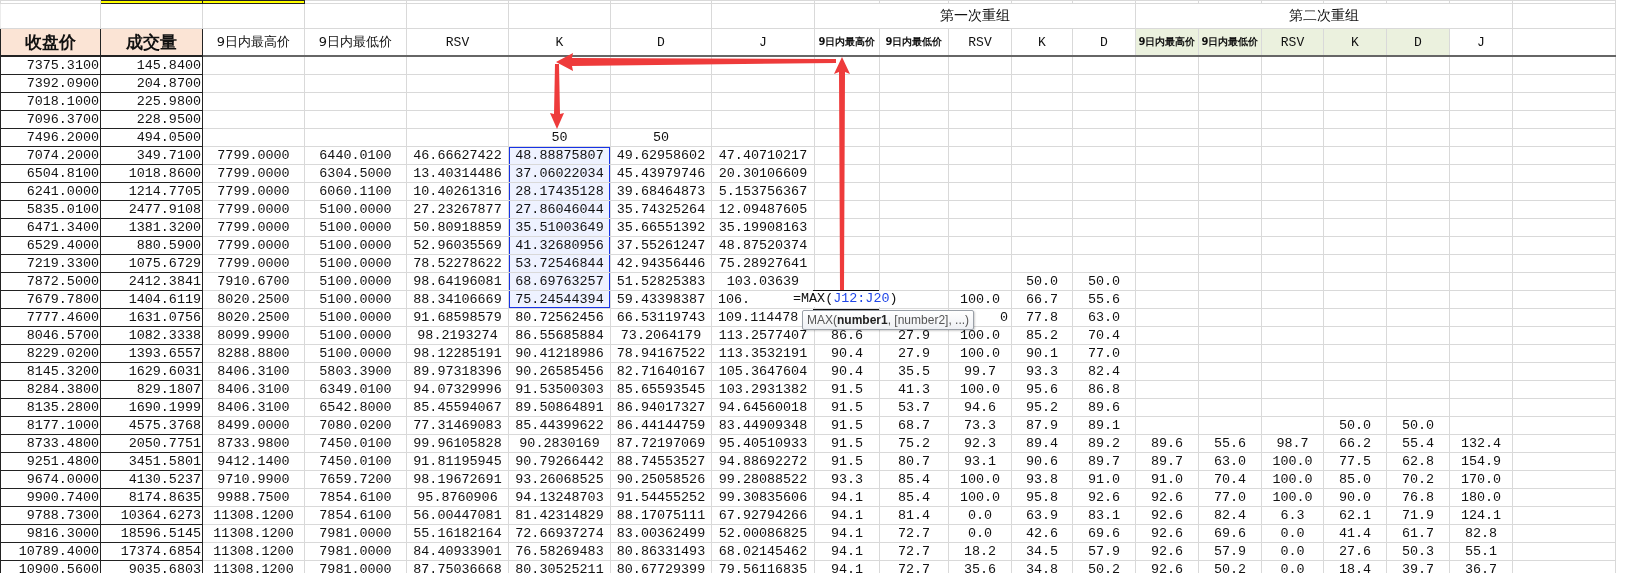 Image resolution: width=1634 pixels, height=573 pixels. Describe the element at coordinates (457, 263) in the screenshot. I see `table-cell: 78.52278622` at that location.